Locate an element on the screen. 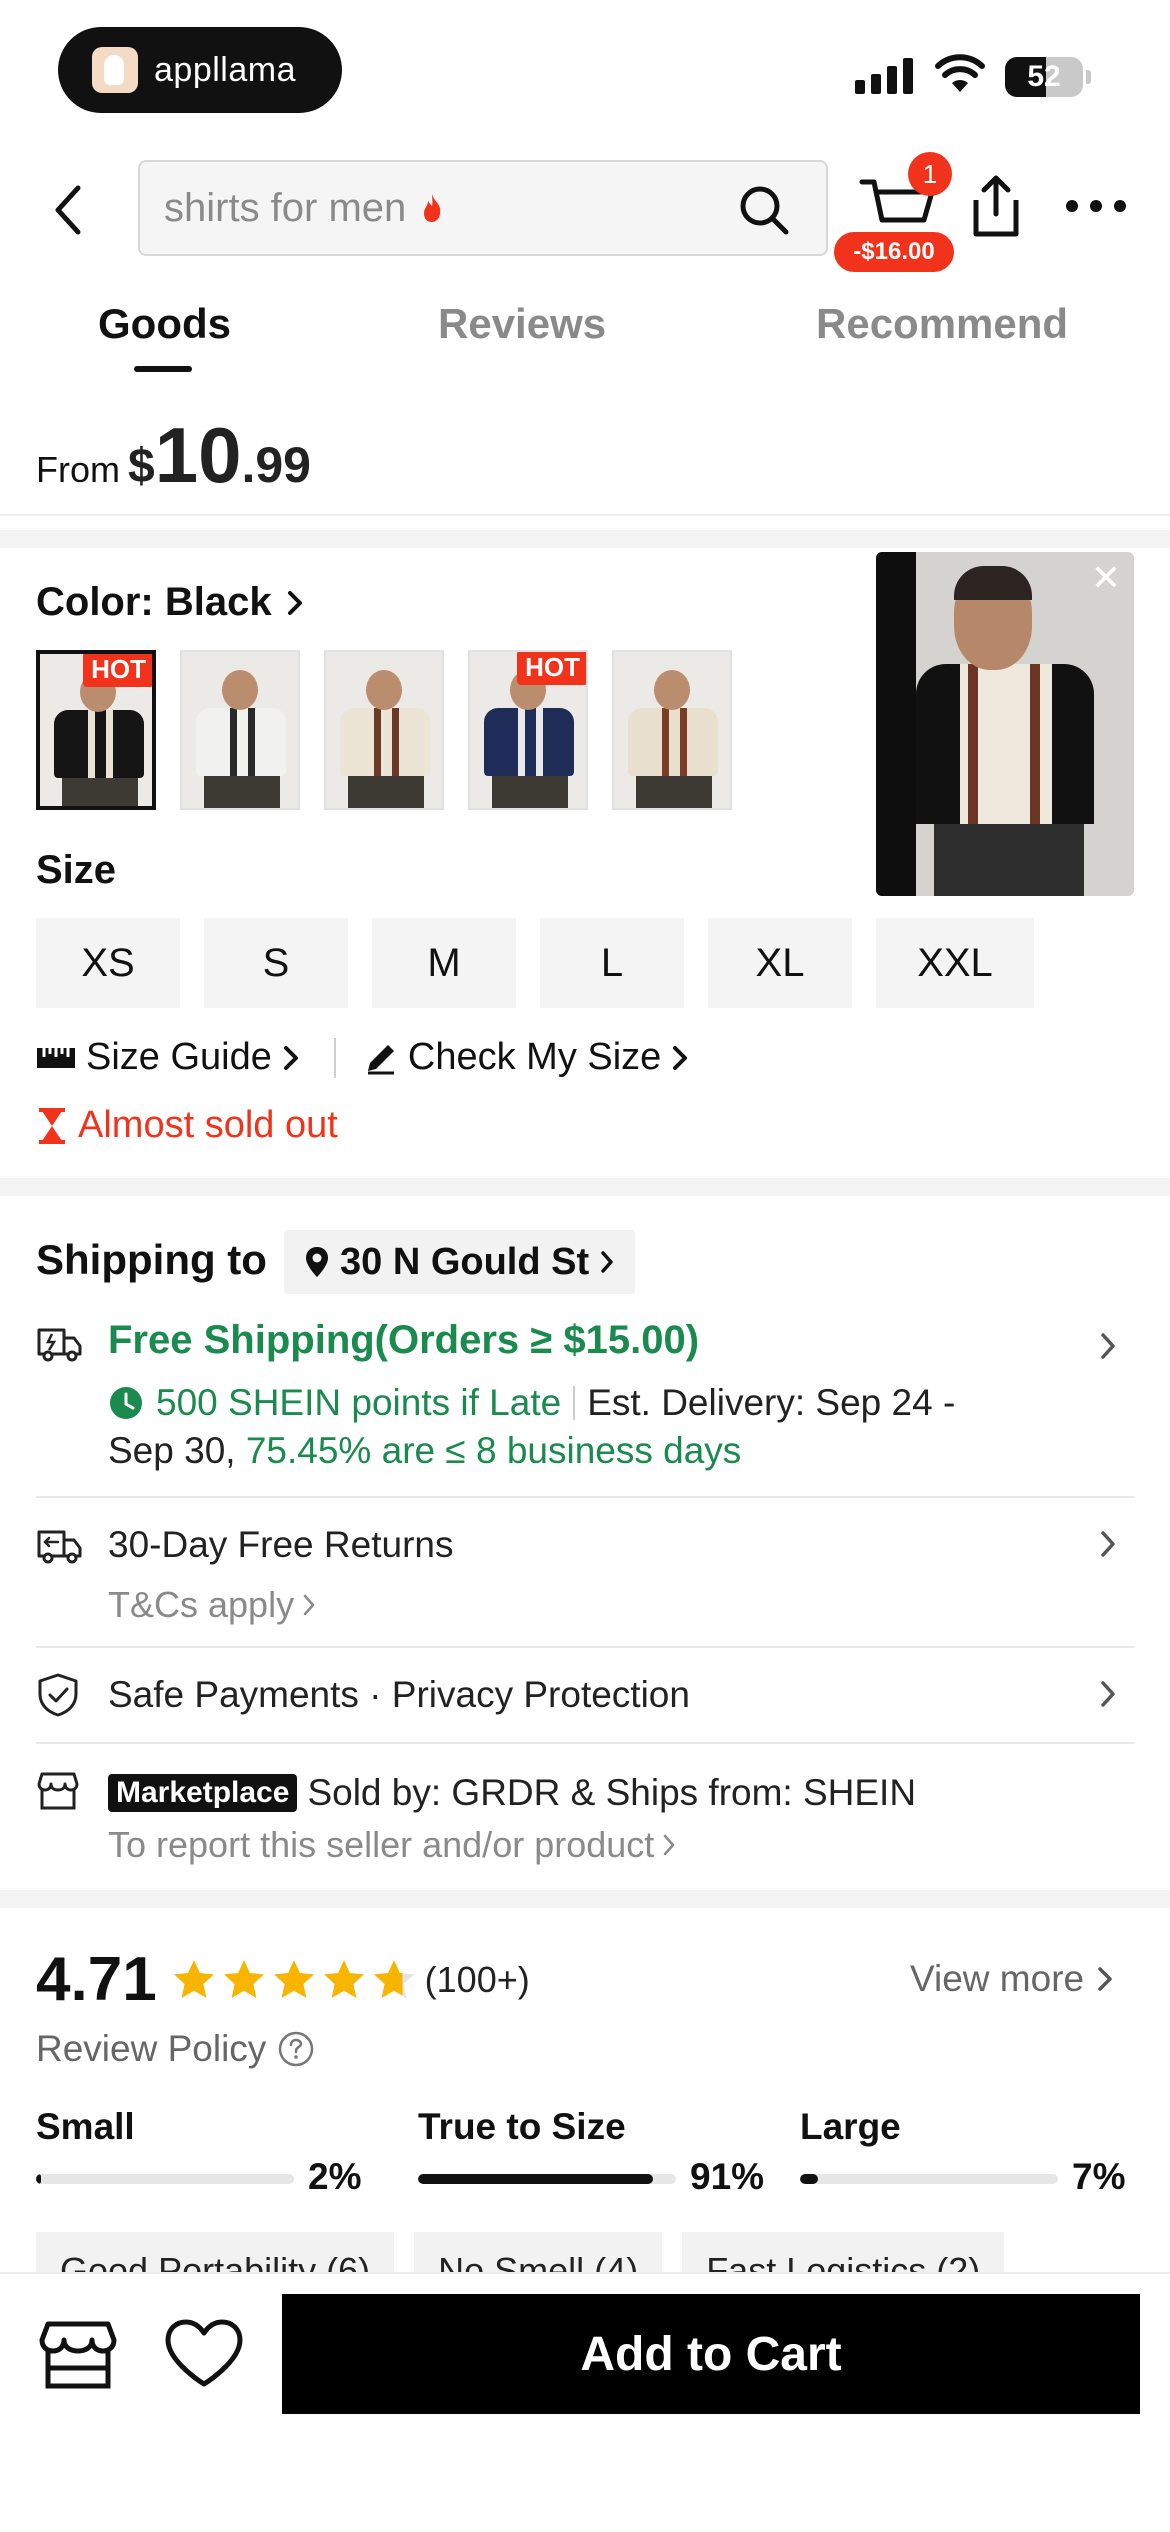 This screenshot has width=1170, height=2532. view-more-reviews-link: View more is located at coordinates (1012, 1979).